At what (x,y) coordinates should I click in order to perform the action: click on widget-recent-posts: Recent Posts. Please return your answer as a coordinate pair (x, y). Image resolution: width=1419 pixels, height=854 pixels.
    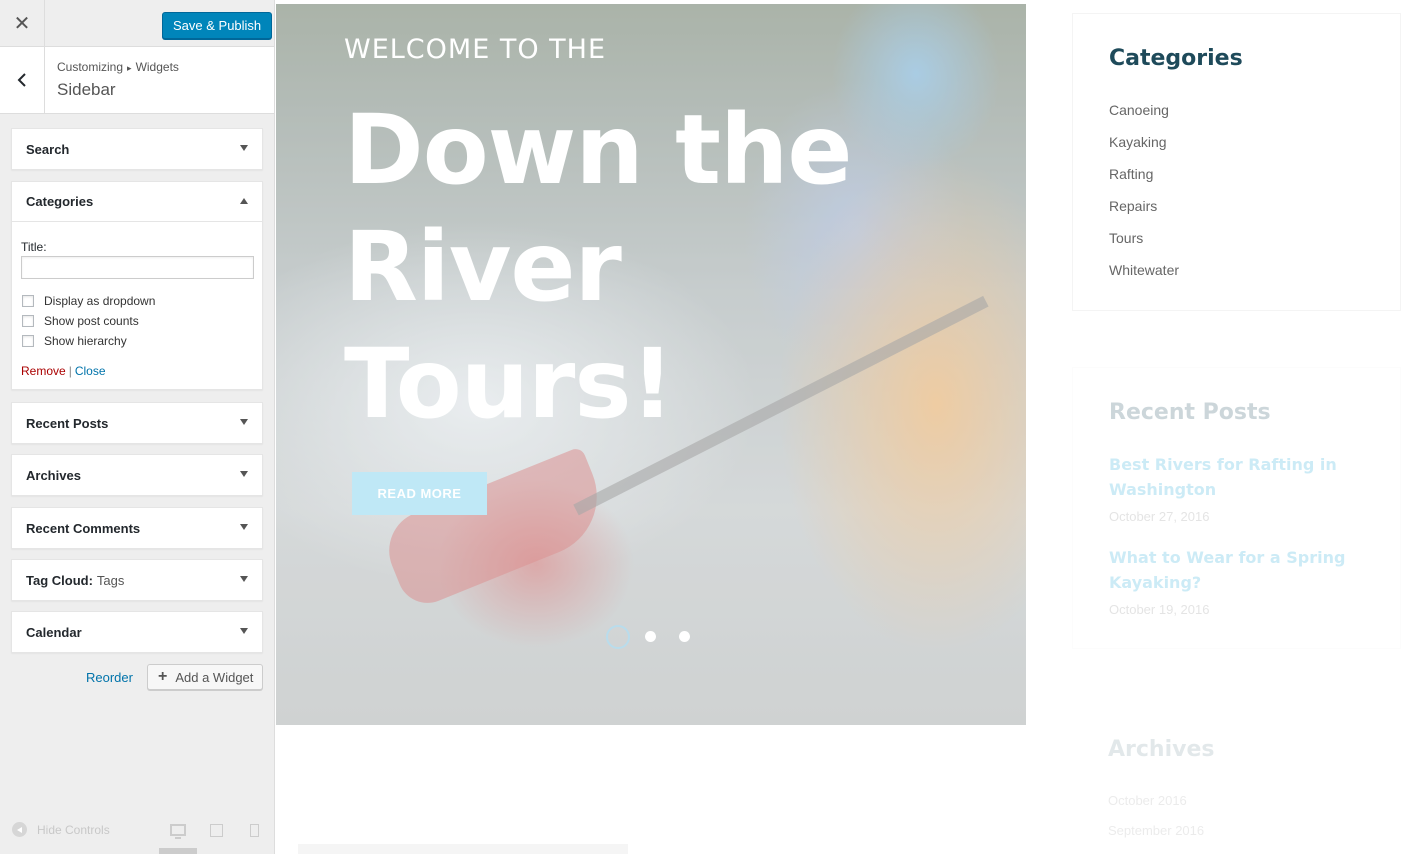
    Looking at the image, I should click on (137, 423).